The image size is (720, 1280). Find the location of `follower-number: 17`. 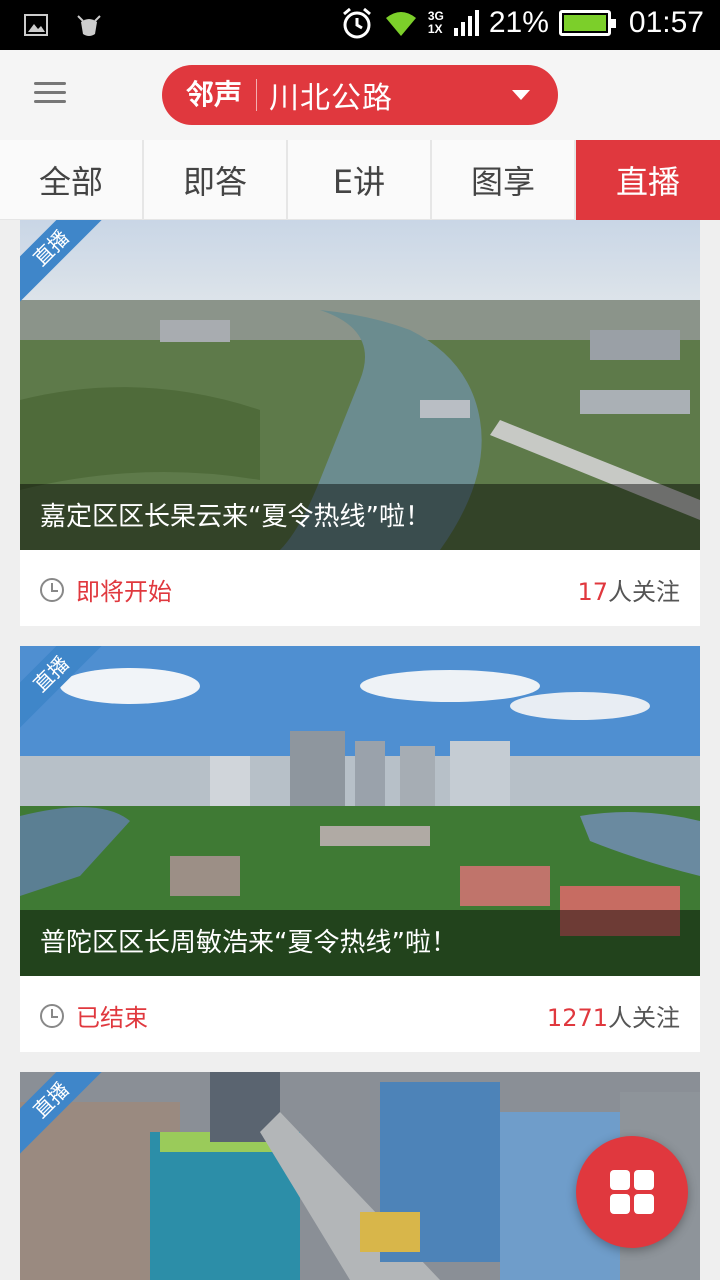

follower-number: 17 is located at coordinates (592, 592).